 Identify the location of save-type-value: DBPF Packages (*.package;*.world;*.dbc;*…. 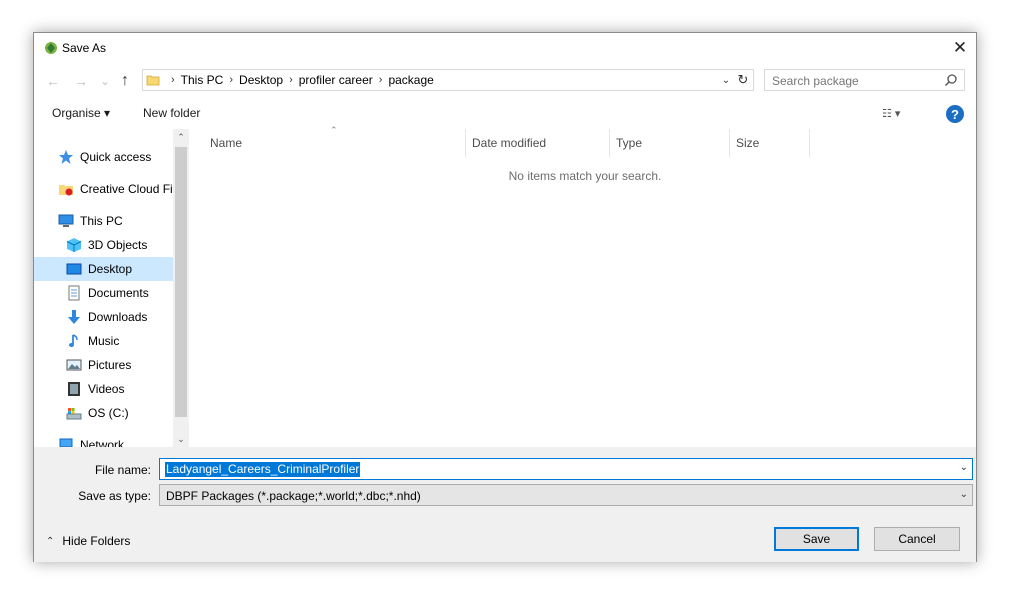
(293, 496).